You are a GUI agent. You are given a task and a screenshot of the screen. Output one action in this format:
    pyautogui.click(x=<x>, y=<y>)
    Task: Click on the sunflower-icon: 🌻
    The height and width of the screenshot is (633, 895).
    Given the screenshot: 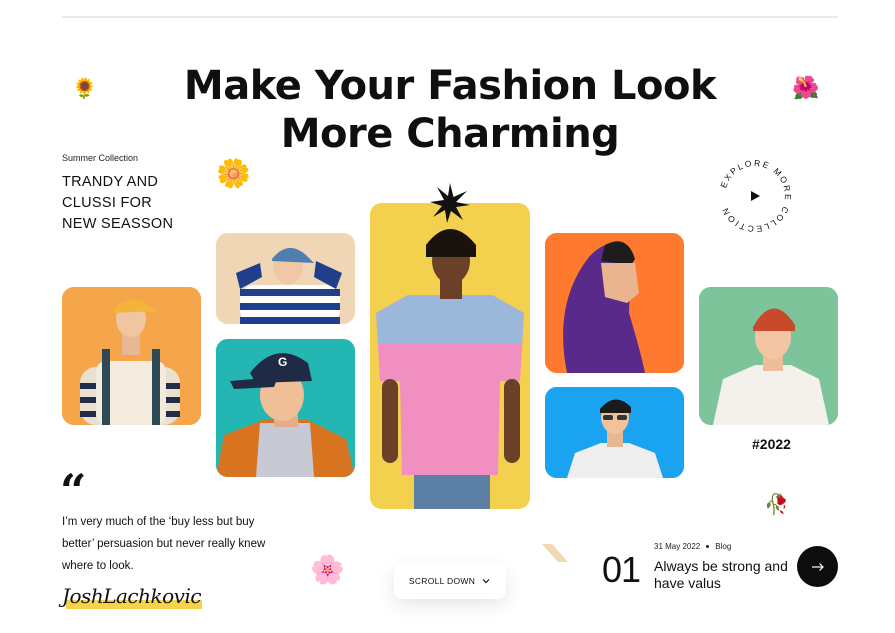 What is the action you would take?
    pyautogui.click(x=84, y=88)
    